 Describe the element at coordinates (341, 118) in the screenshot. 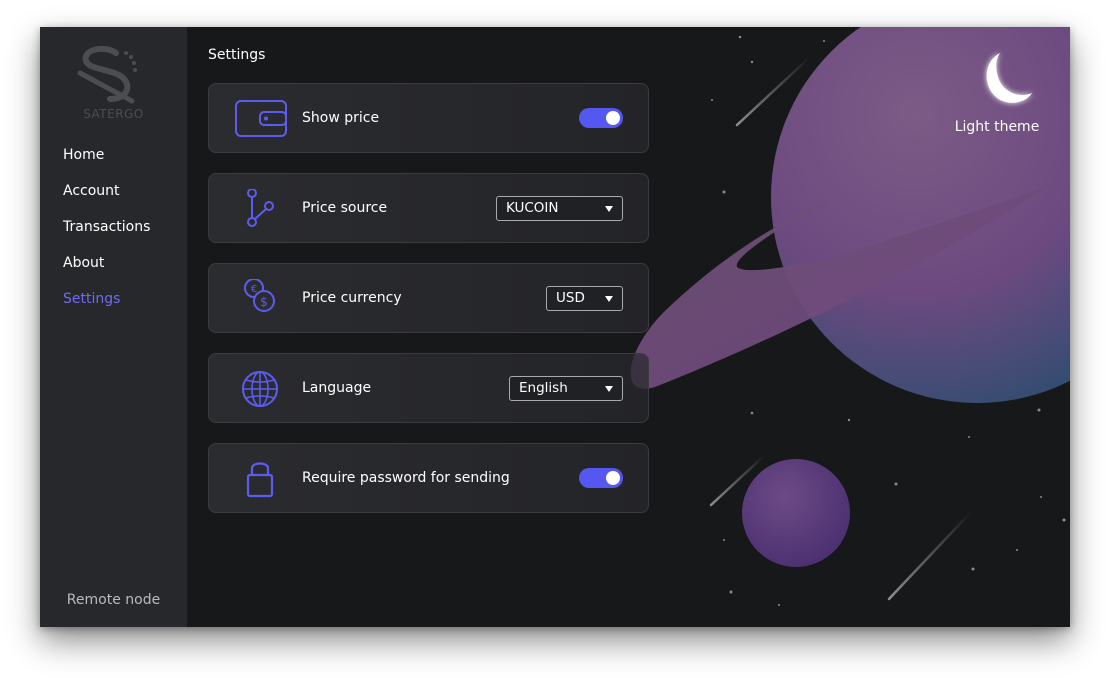

I see `show-price-label: Show price` at that location.